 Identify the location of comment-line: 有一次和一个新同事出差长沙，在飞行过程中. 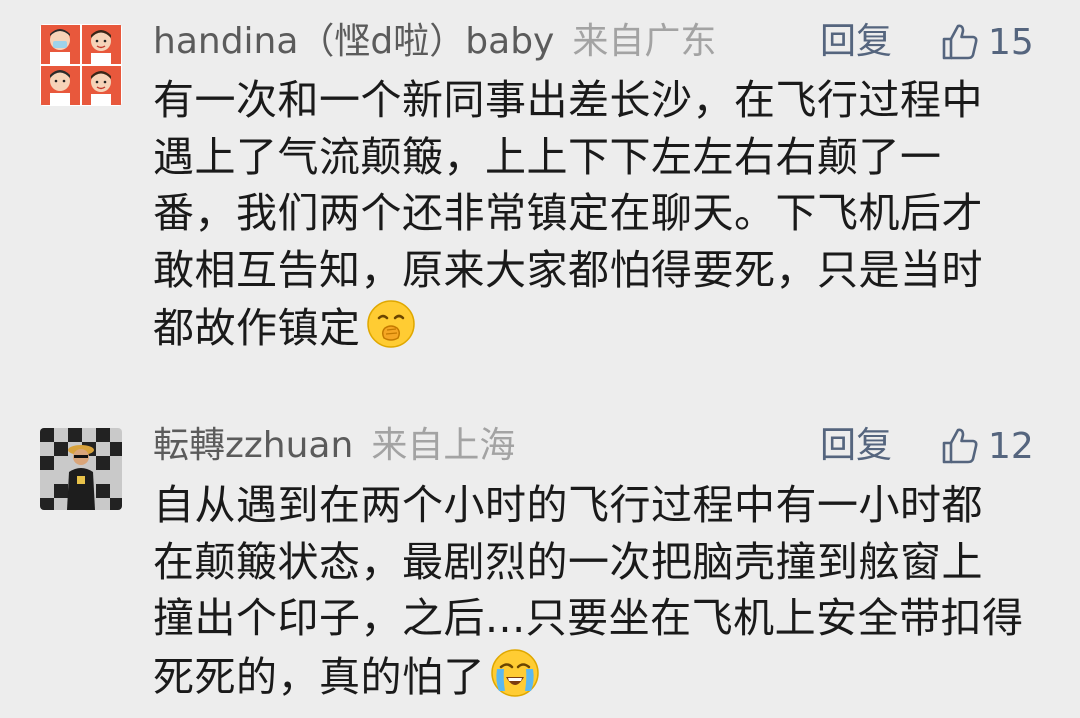
(568, 100).